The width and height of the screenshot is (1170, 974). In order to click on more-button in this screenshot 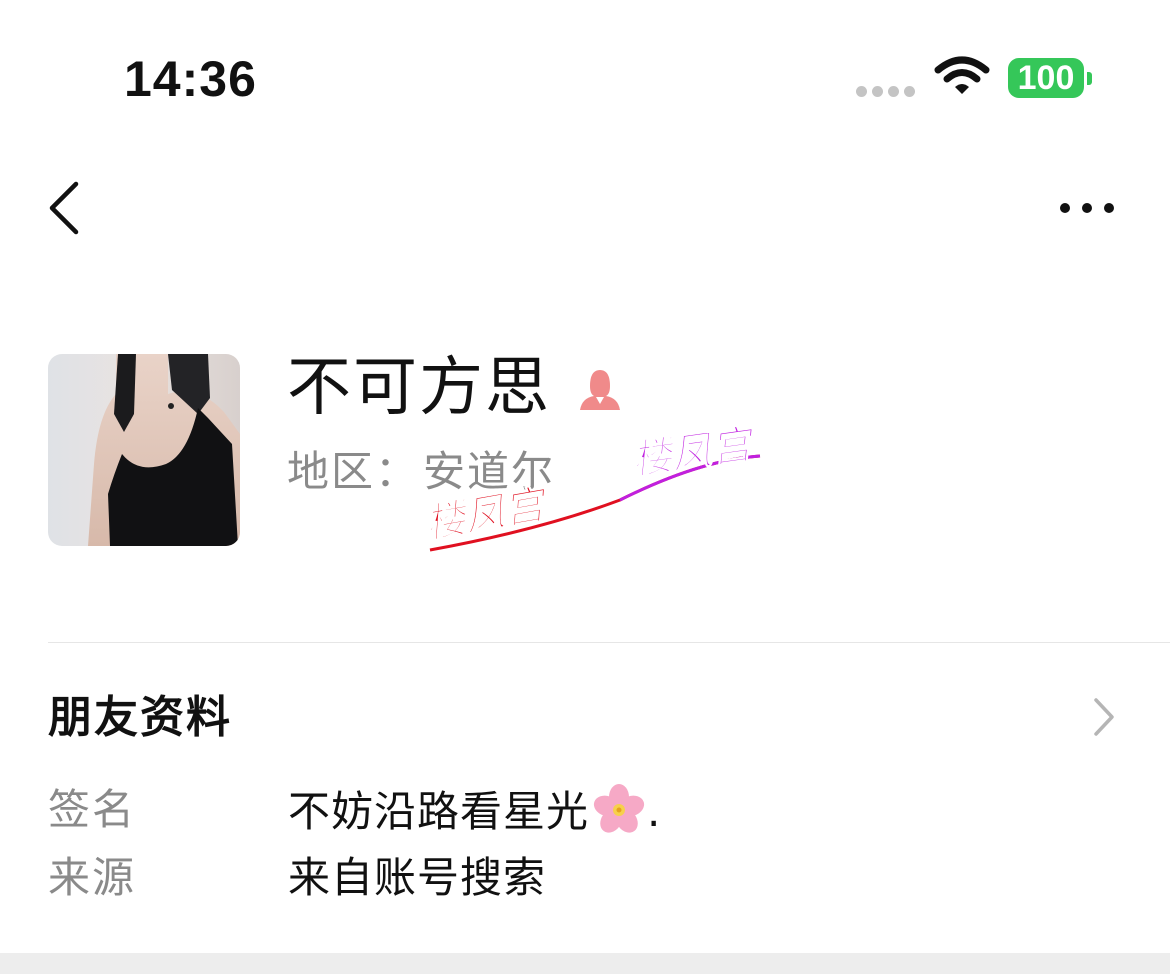, I will do `click(1087, 208)`.